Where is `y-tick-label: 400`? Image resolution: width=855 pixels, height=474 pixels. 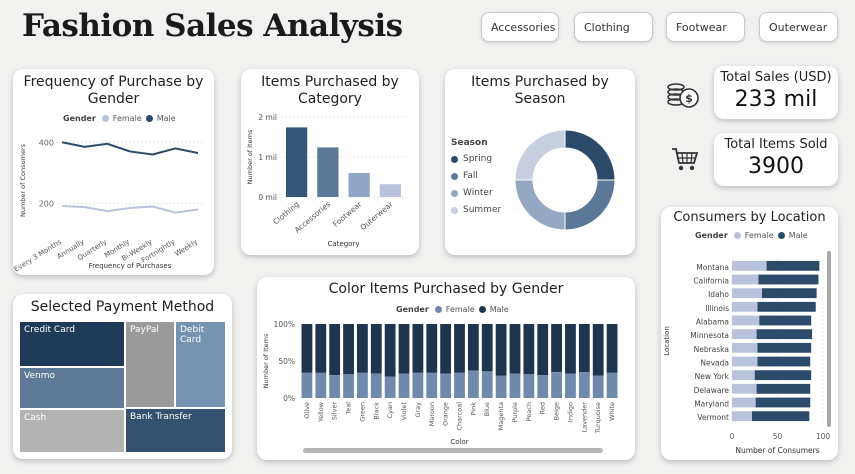 y-tick-label: 400 is located at coordinates (46, 142).